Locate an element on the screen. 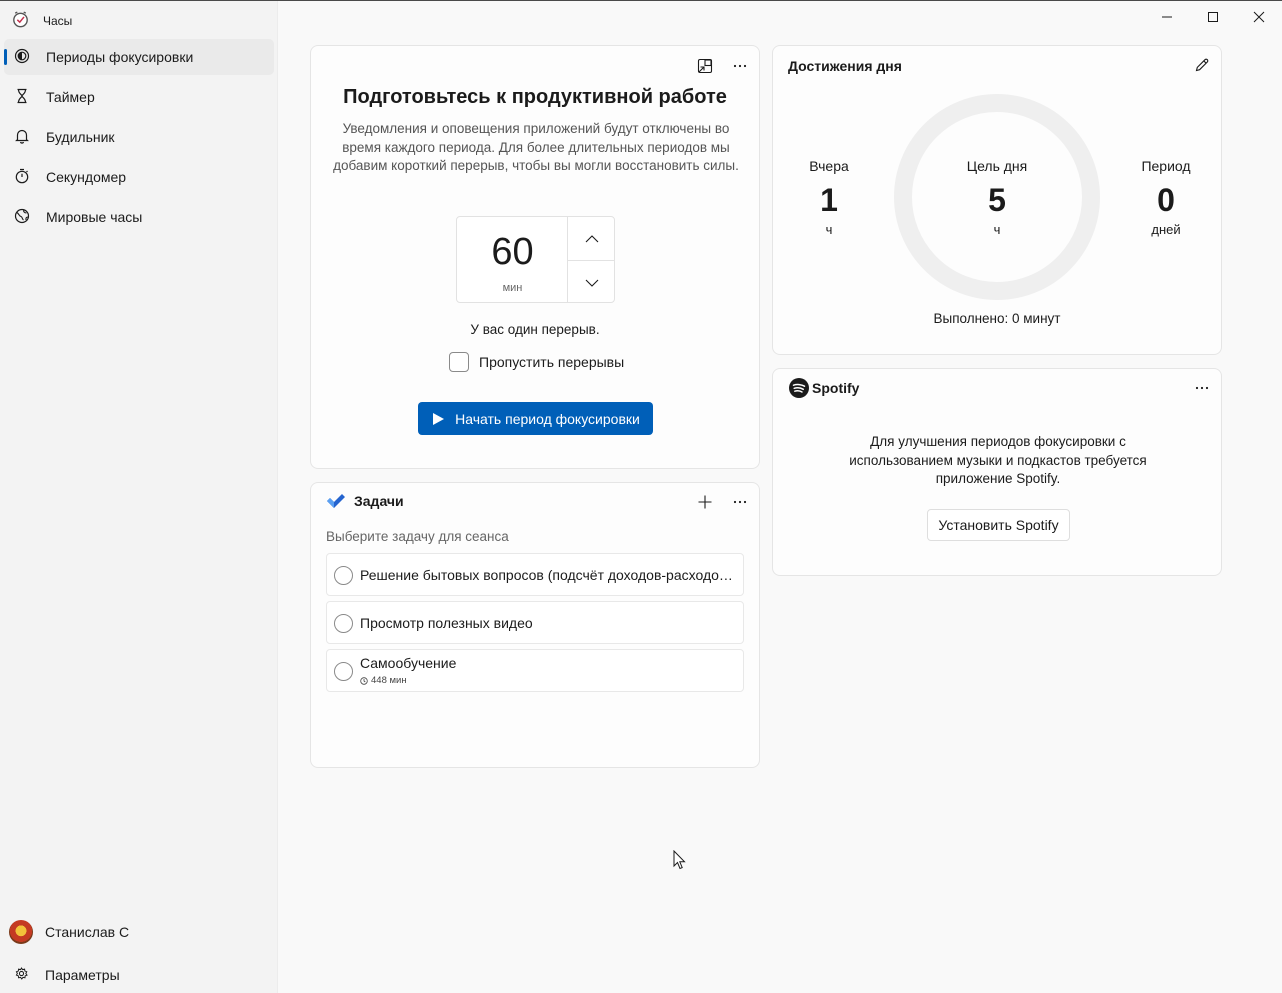 This screenshot has width=1282, height=993. spotify-icon is located at coordinates (799, 388).